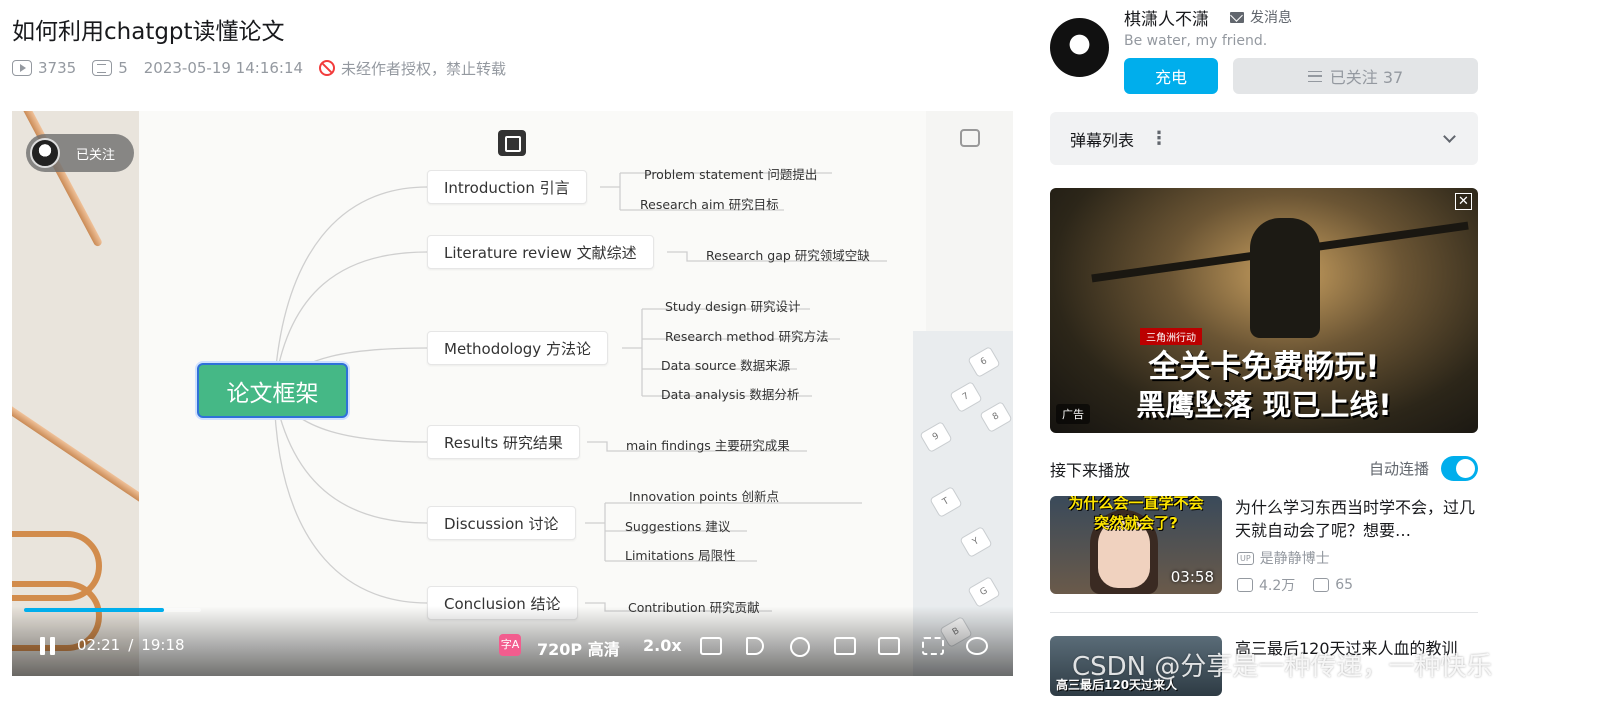  What do you see at coordinates (1264, 612) in the screenshot?
I see `divider` at bounding box center [1264, 612].